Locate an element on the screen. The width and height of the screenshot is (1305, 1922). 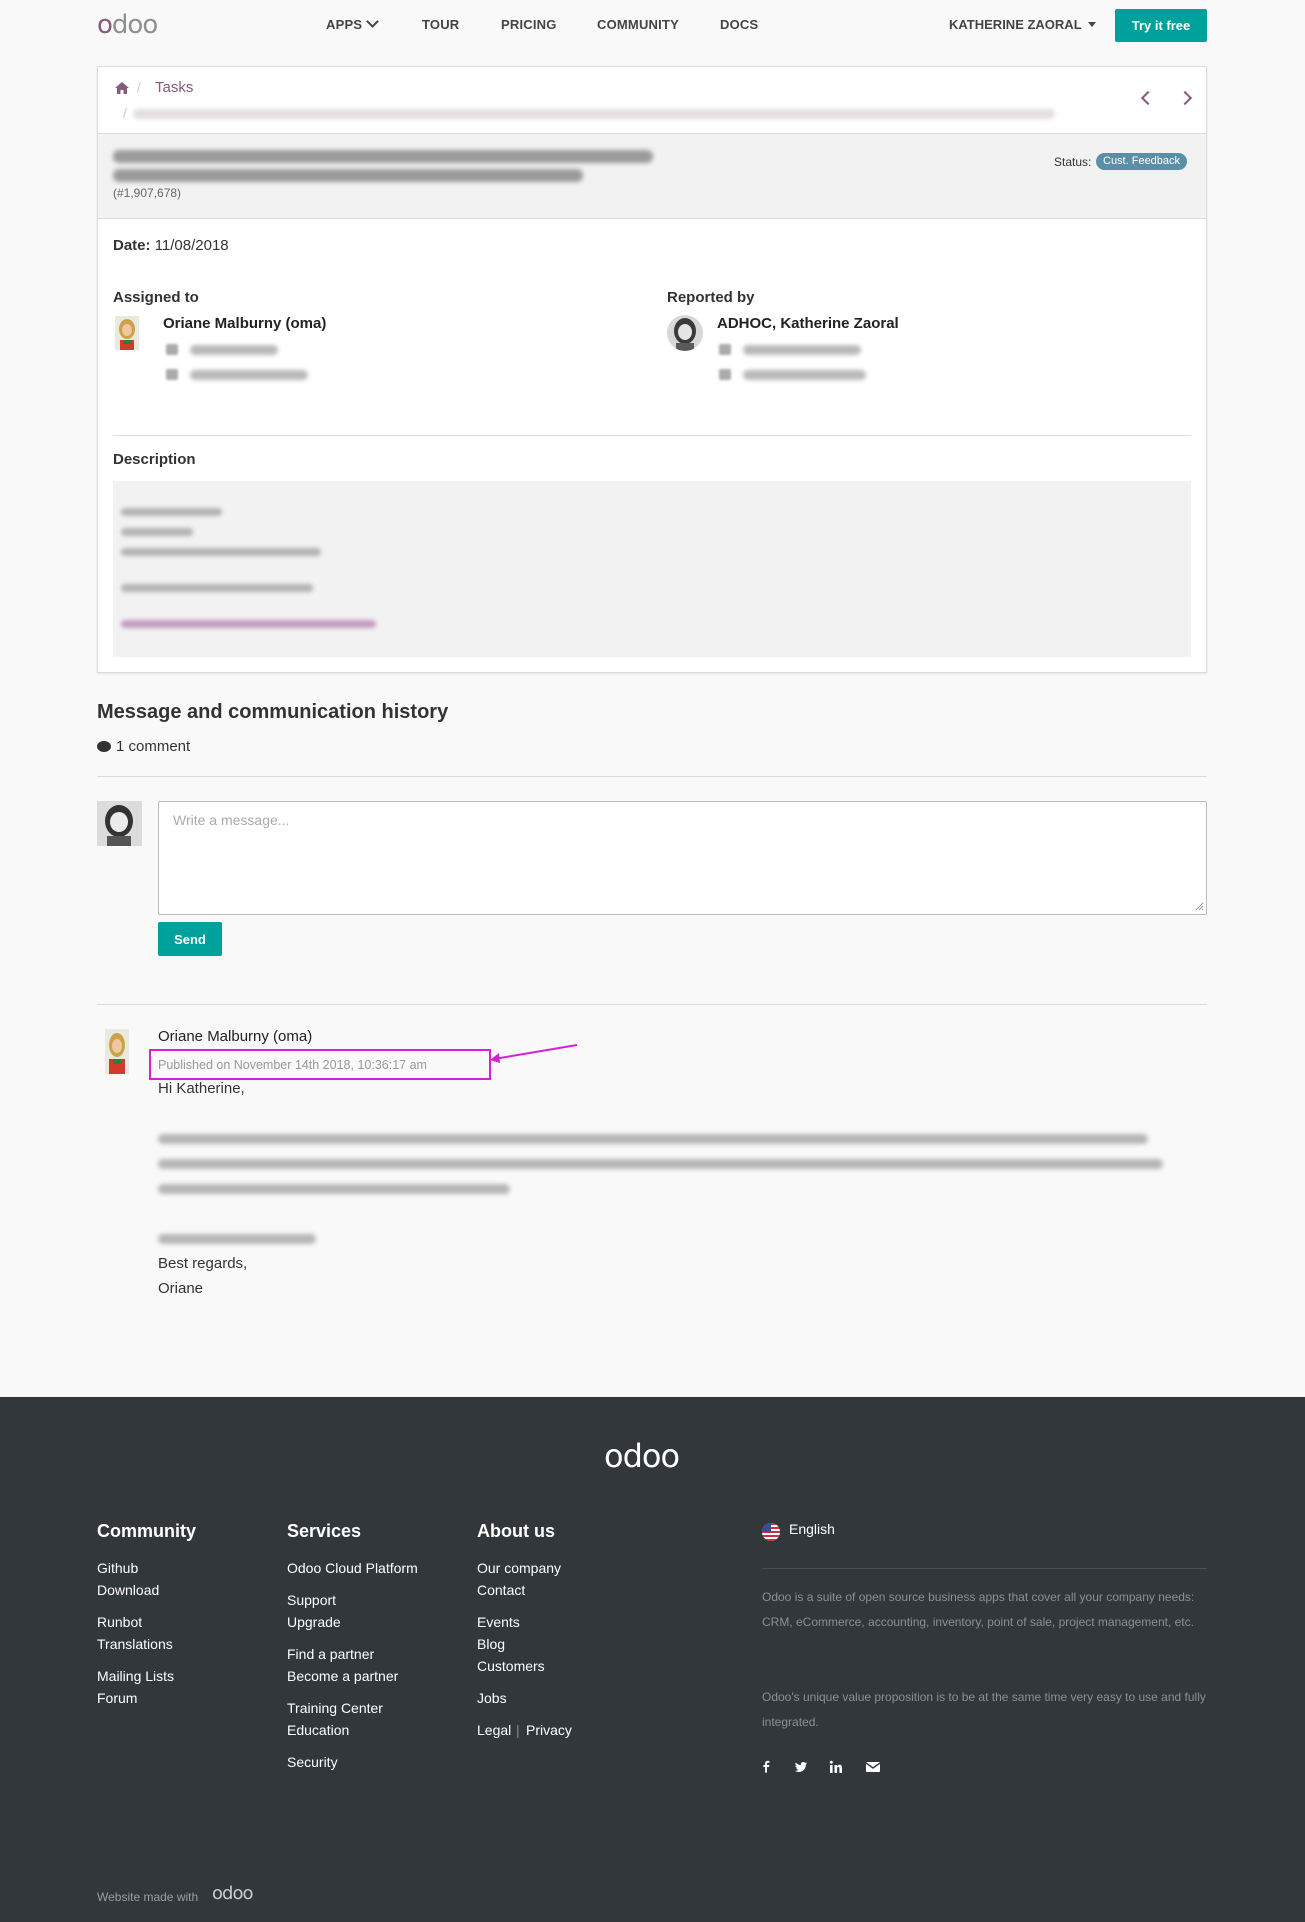
assignee-phone-redacted is located at coordinates (234, 350).